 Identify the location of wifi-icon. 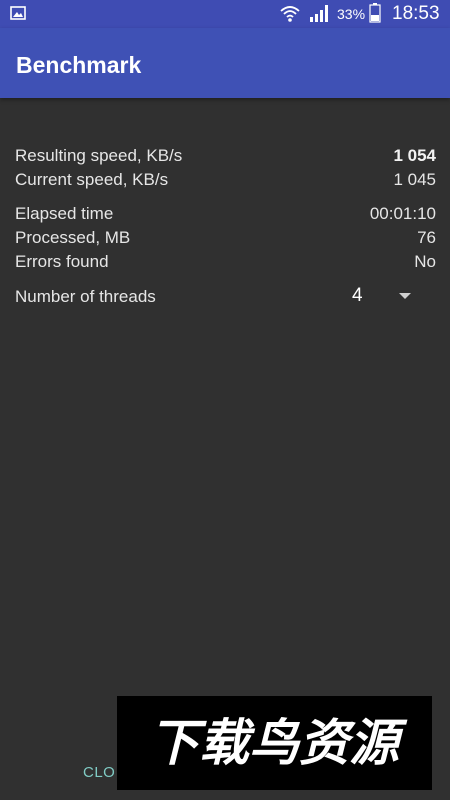
(290, 14).